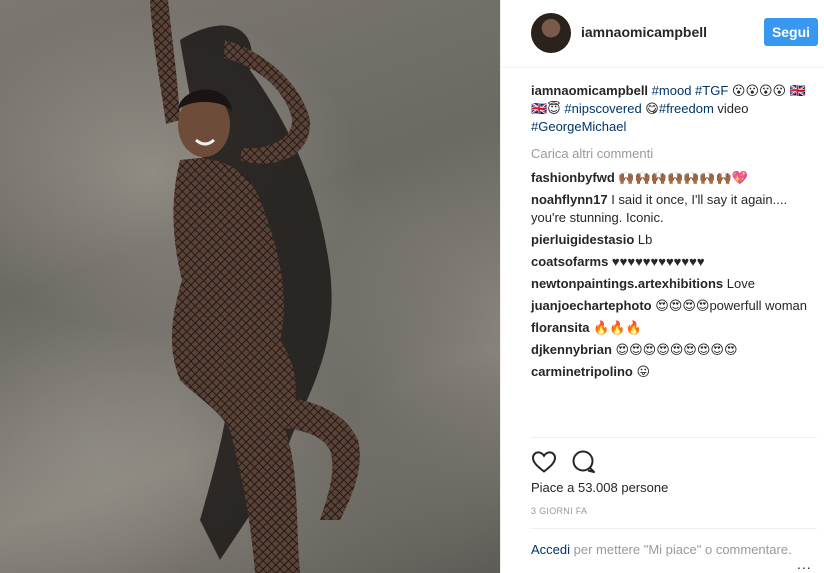  I want to click on follow-button: Segui, so click(791, 32).